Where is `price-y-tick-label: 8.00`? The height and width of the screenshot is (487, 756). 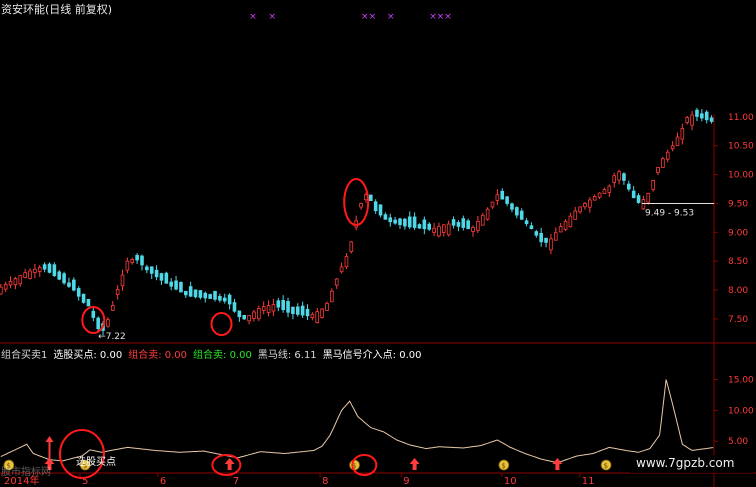
price-y-tick-label: 8.00 is located at coordinates (738, 291).